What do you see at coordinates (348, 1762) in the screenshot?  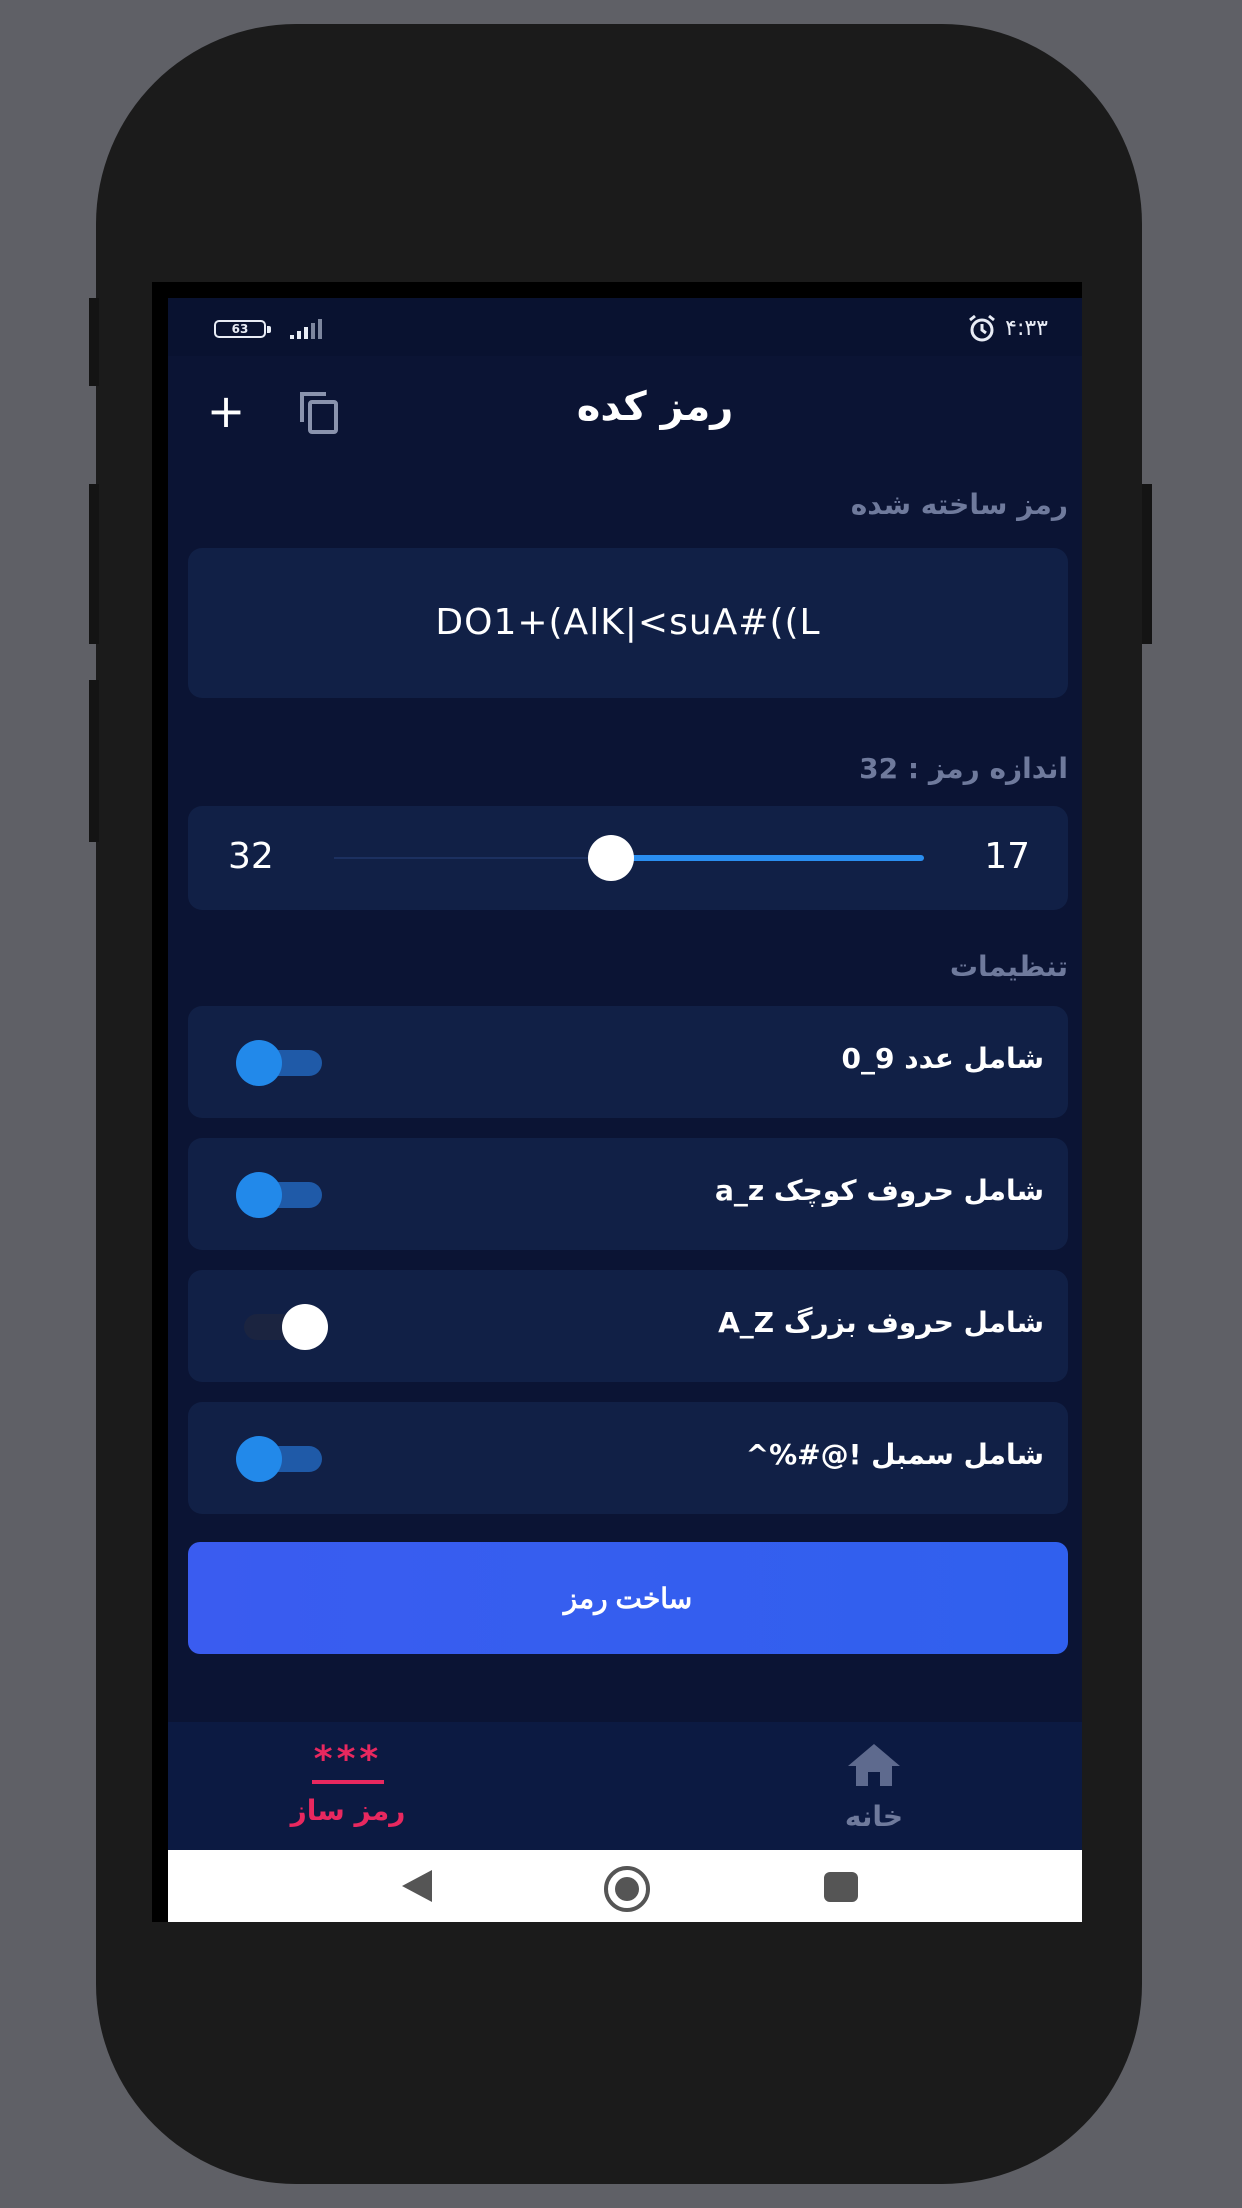 I see `asterisks-icon: ***` at bounding box center [348, 1762].